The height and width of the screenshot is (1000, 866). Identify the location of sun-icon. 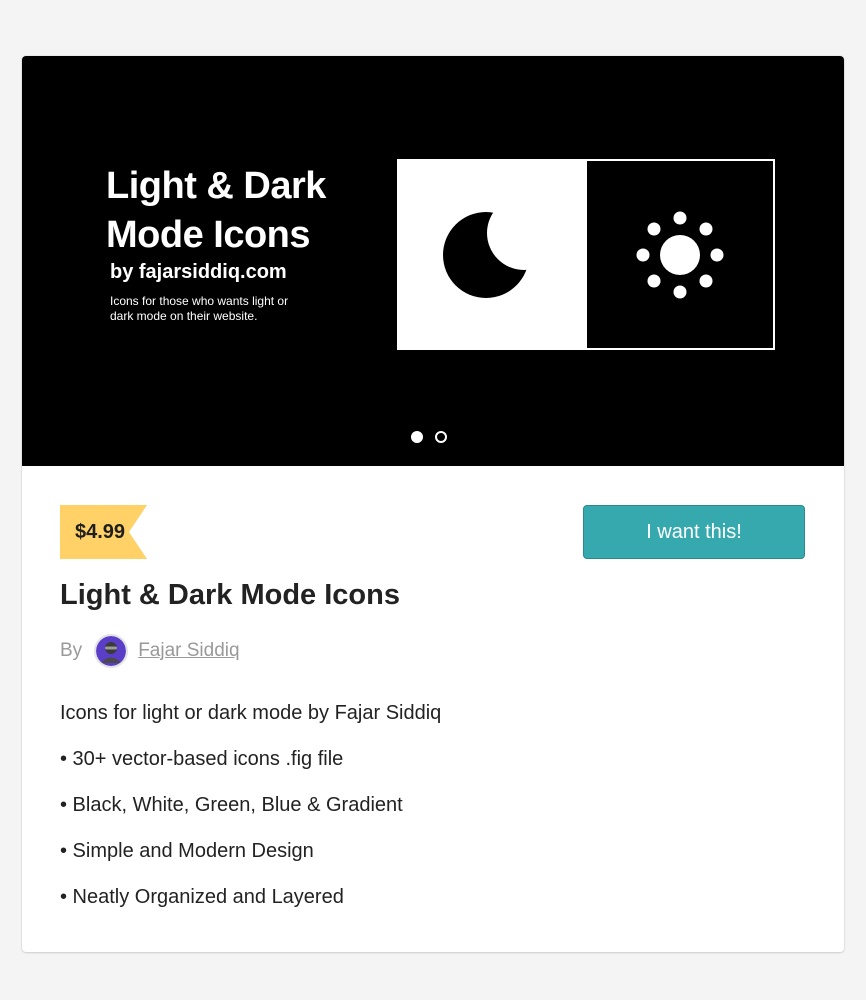
(680, 254).